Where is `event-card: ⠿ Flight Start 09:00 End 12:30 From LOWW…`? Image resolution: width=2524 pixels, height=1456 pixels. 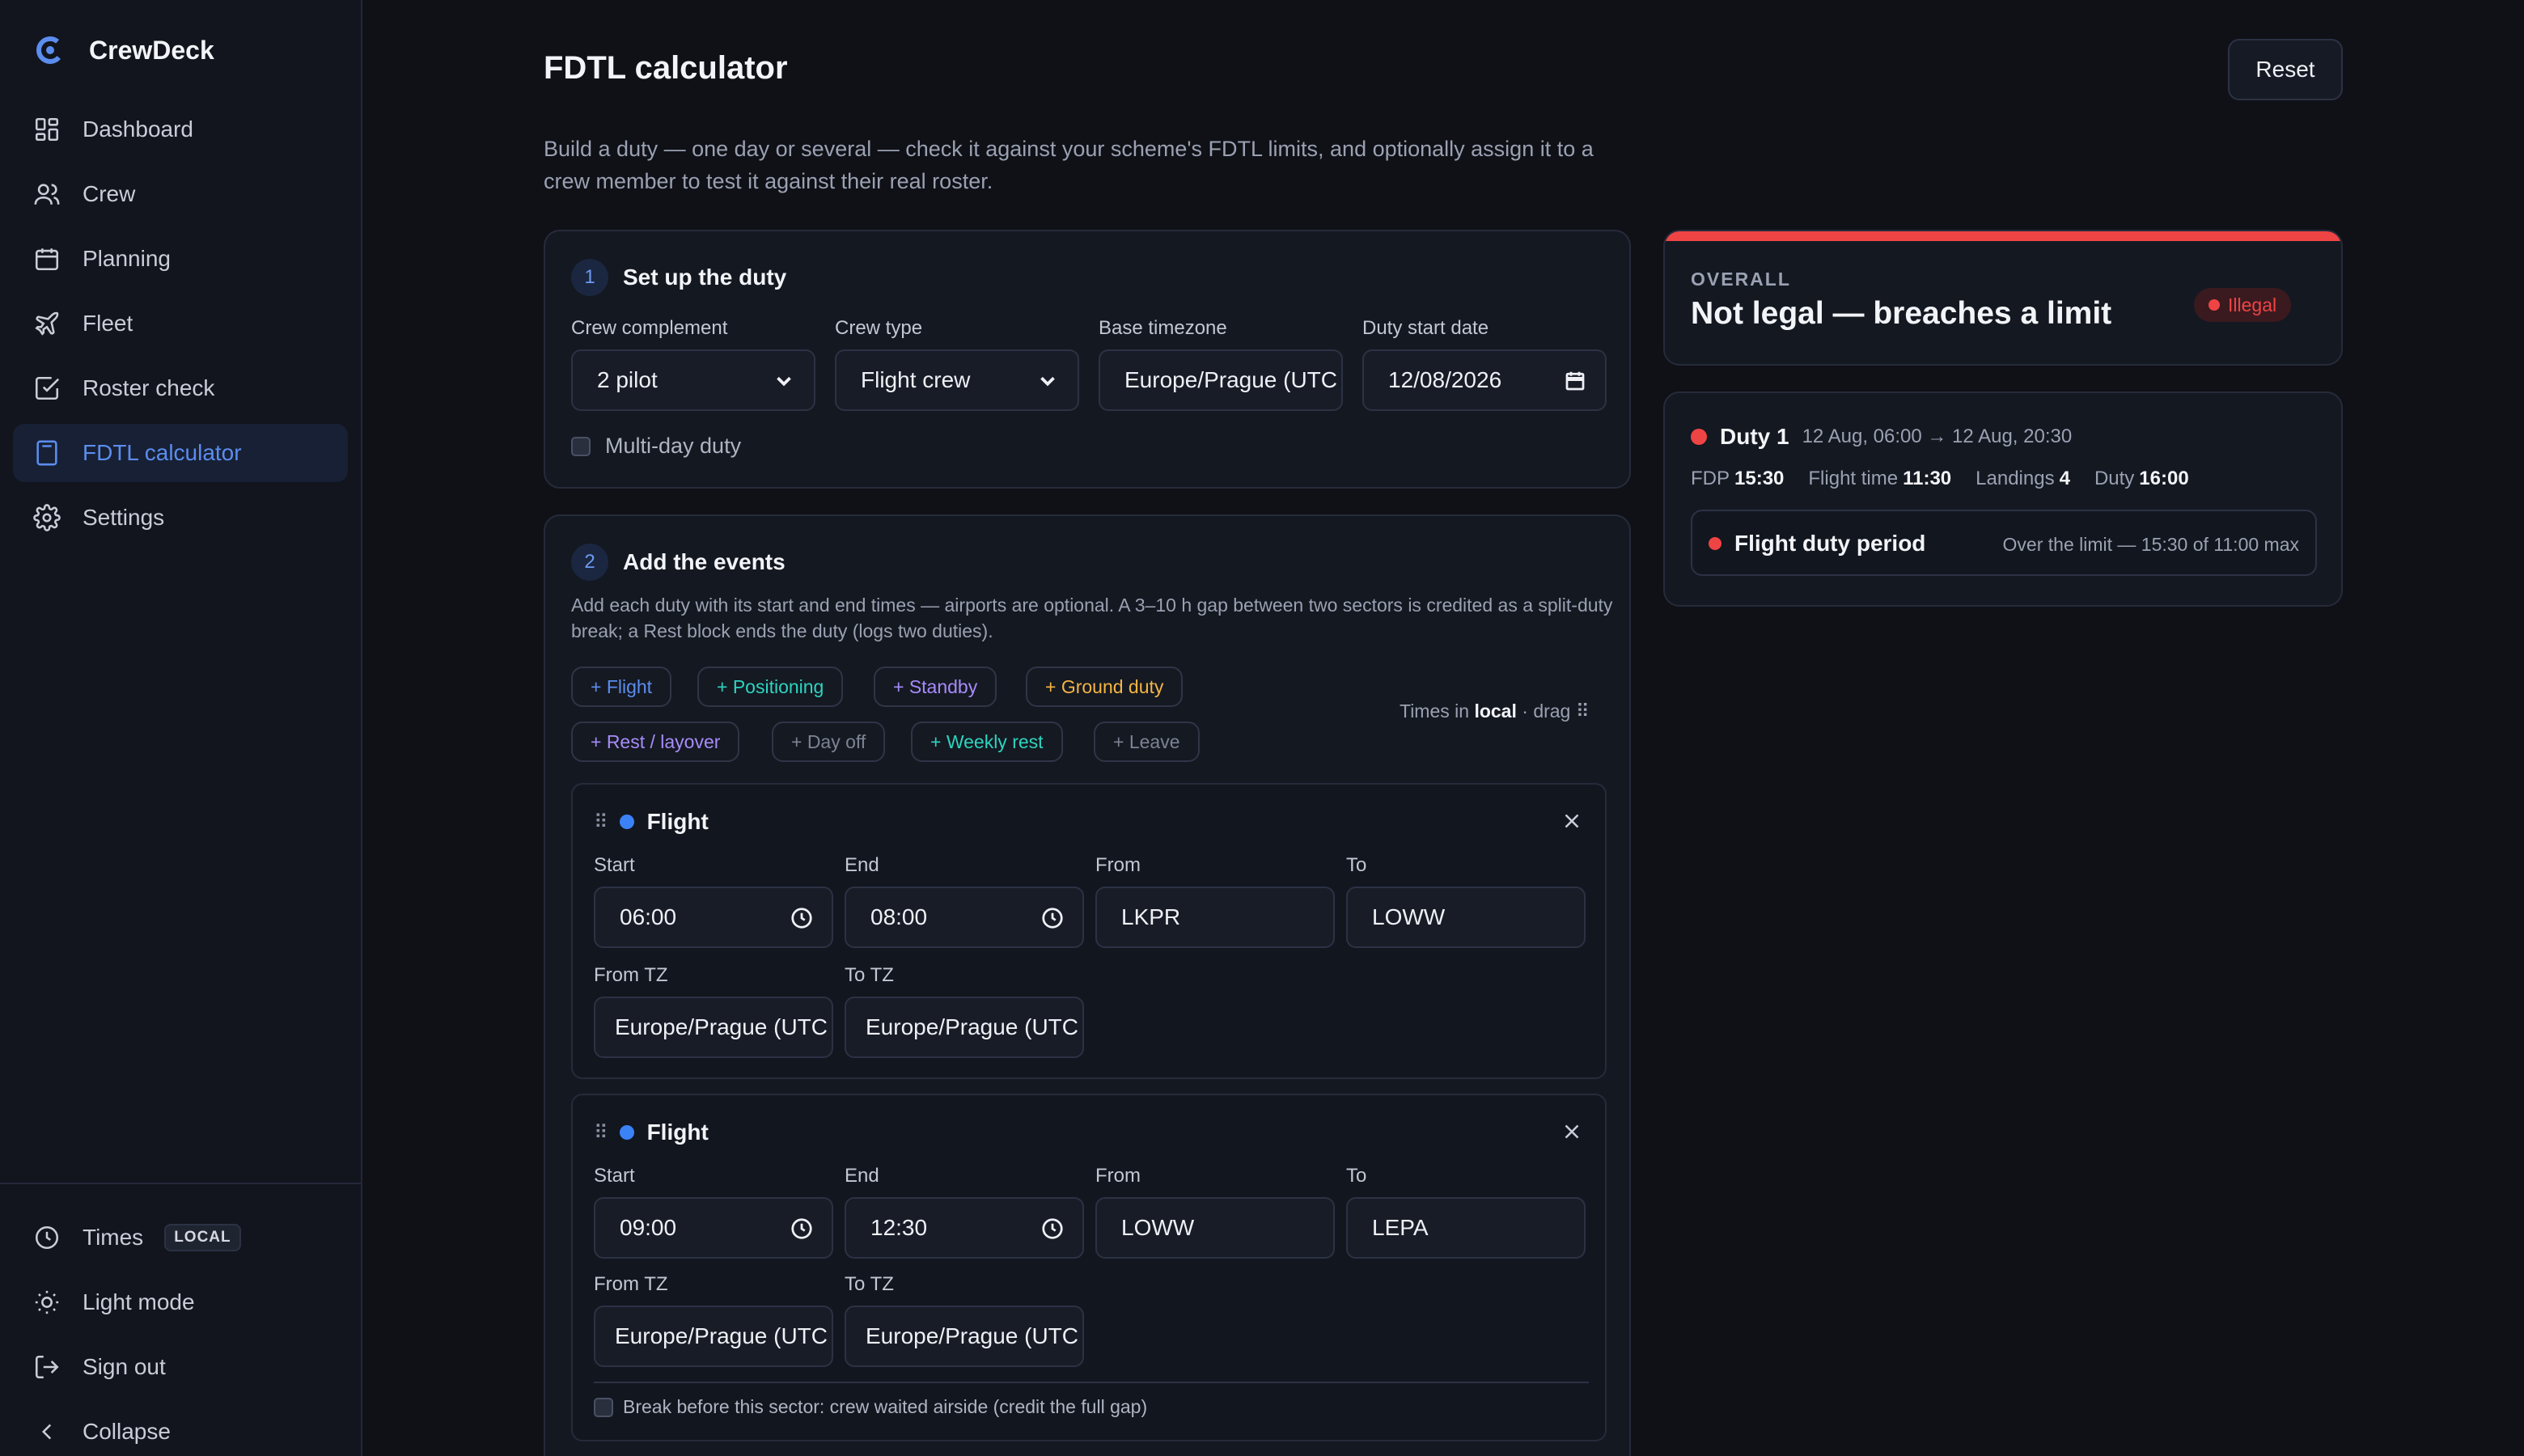
event-card: ⠿ Flight Start 09:00 End 12:30 From LOWW… is located at coordinates (1089, 1267).